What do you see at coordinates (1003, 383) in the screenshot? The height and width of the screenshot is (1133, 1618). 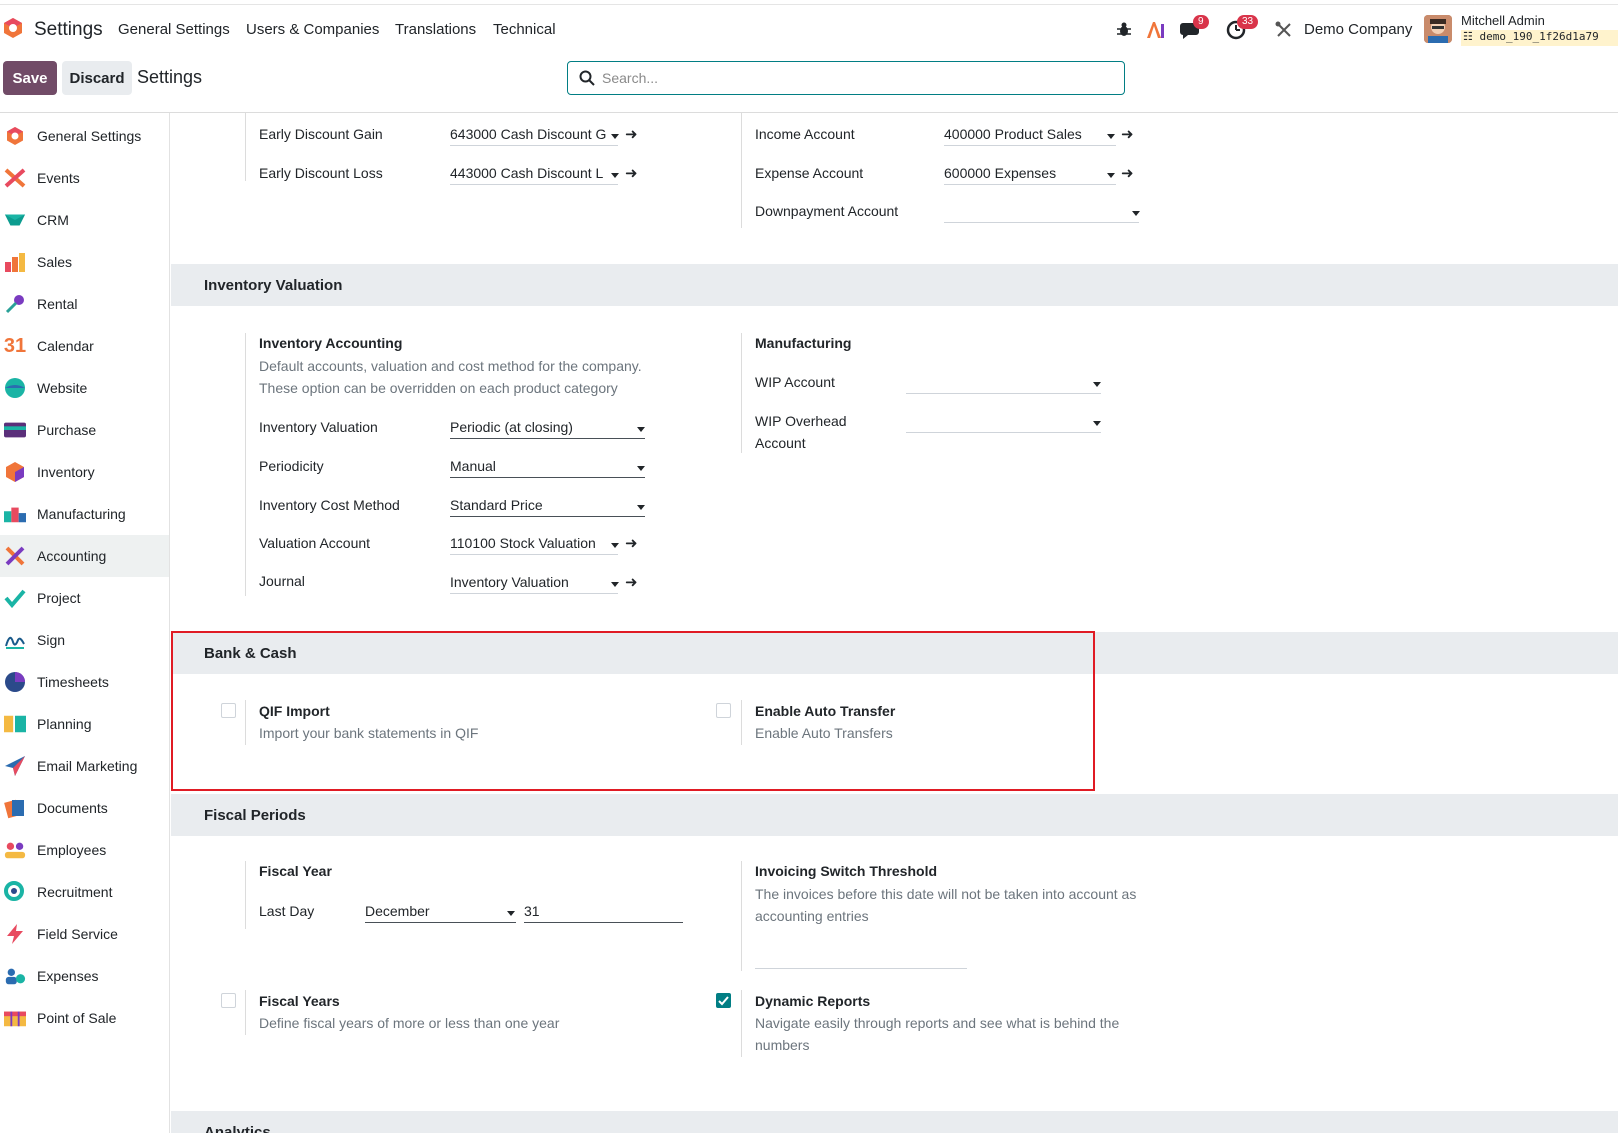 I see `wip-account-field` at bounding box center [1003, 383].